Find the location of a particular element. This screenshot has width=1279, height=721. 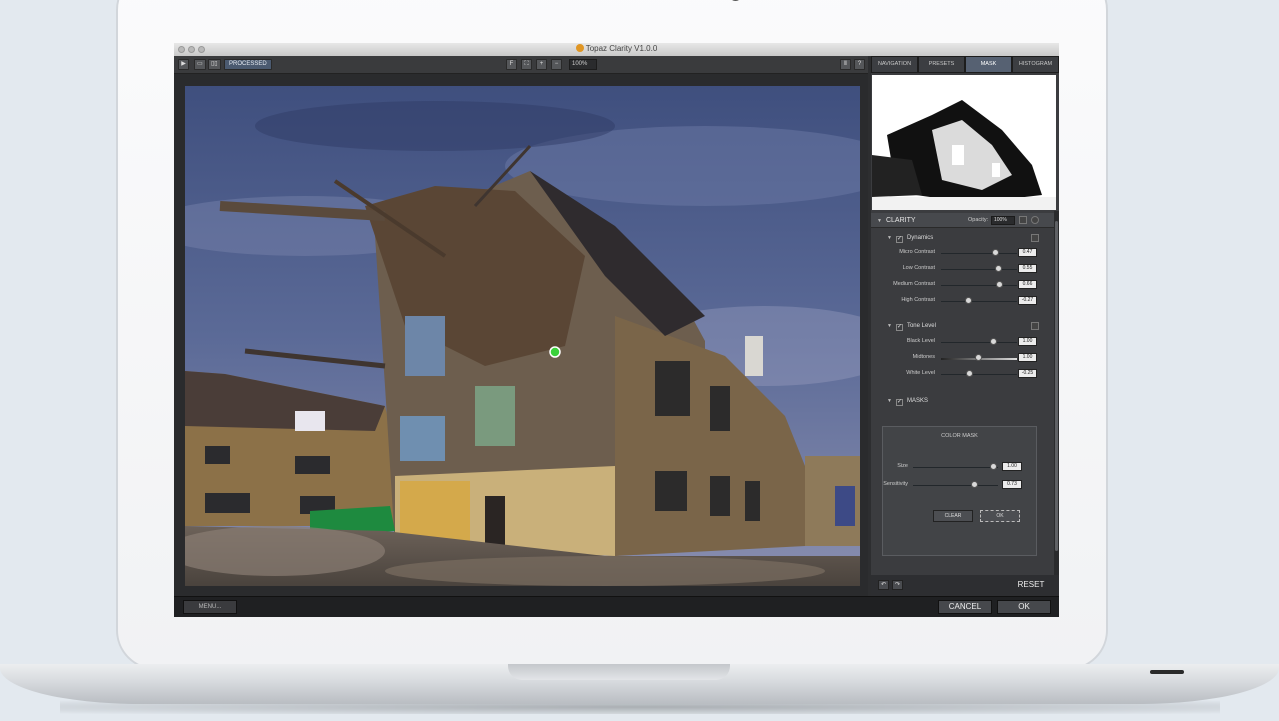

slider-row-micro-contrast: Micro Contrast 0.47 is located at coordinates (965, 253).